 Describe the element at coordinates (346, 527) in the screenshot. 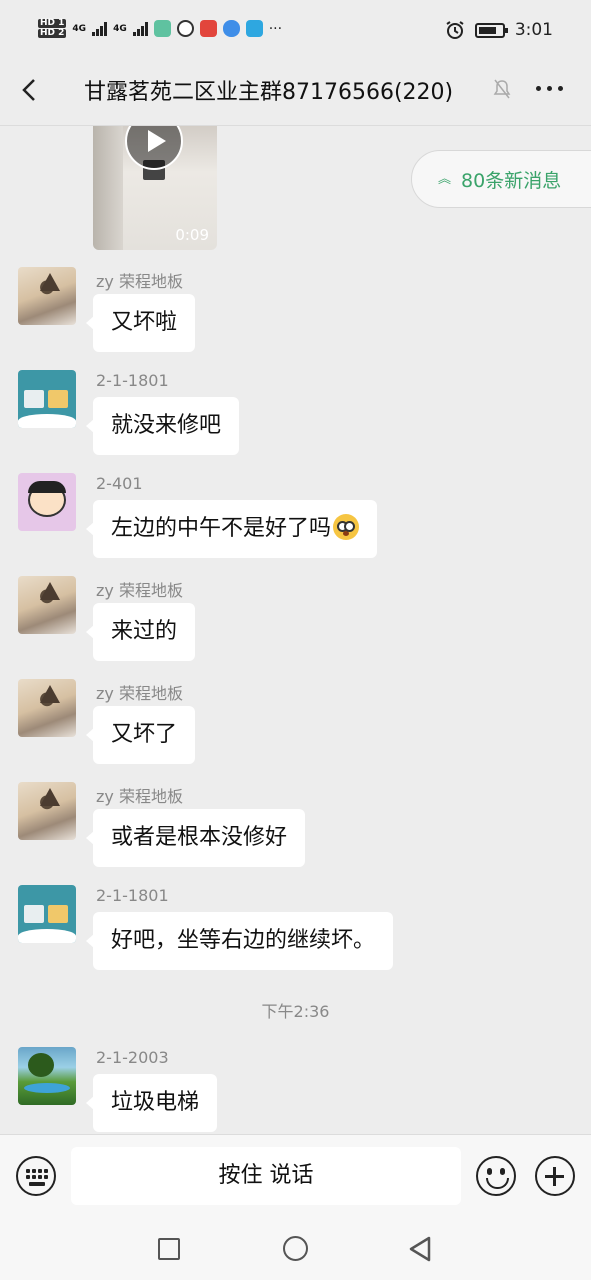

I see `flushed-face-icon` at that location.